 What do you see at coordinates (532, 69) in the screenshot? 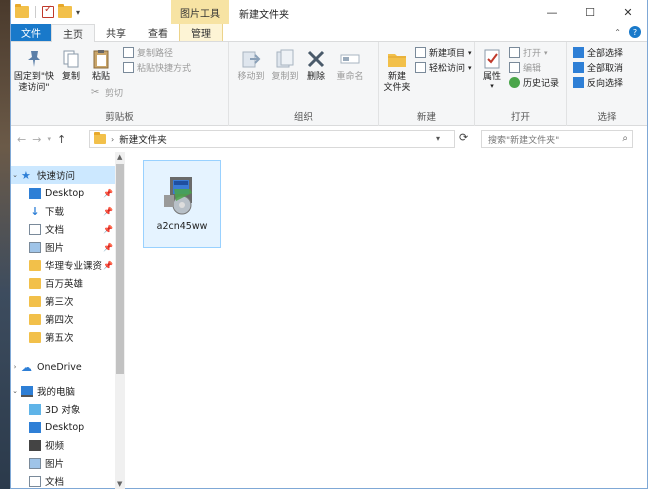
I see `edit-label: 编辑` at bounding box center [532, 69].